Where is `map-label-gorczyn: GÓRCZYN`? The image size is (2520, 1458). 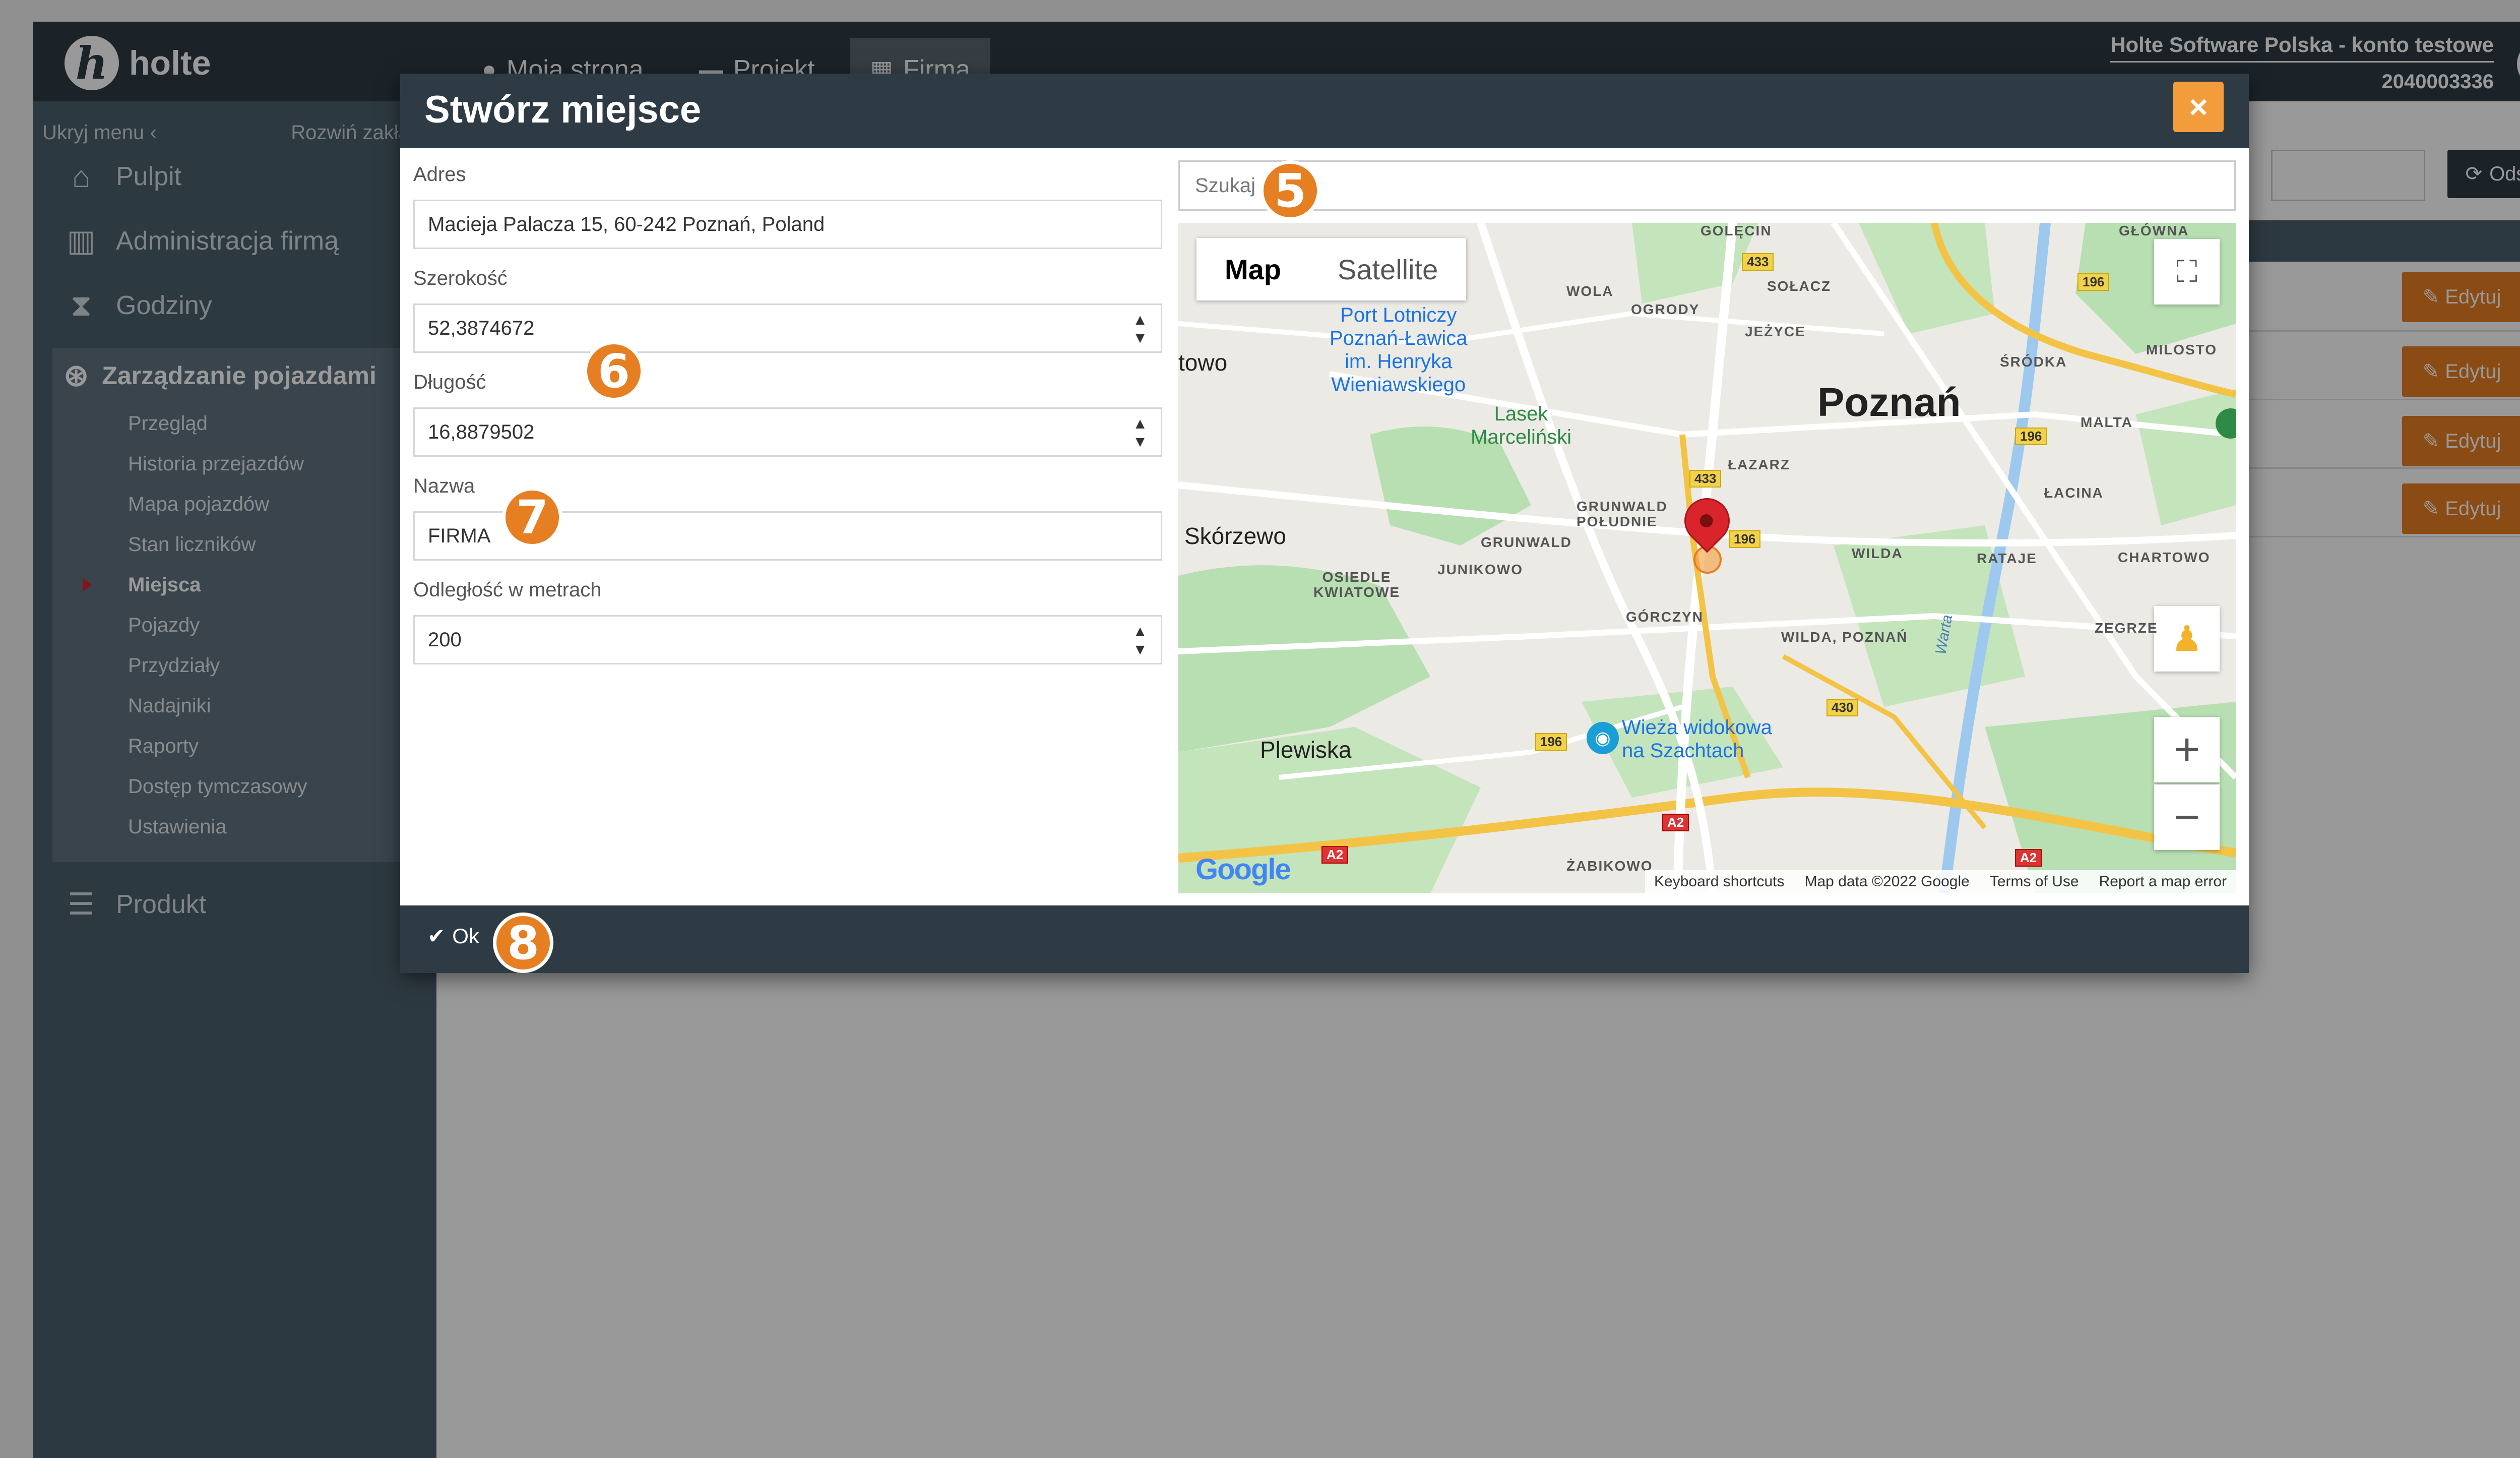
map-label-gorczyn: GÓRCZYN is located at coordinates (1665, 617).